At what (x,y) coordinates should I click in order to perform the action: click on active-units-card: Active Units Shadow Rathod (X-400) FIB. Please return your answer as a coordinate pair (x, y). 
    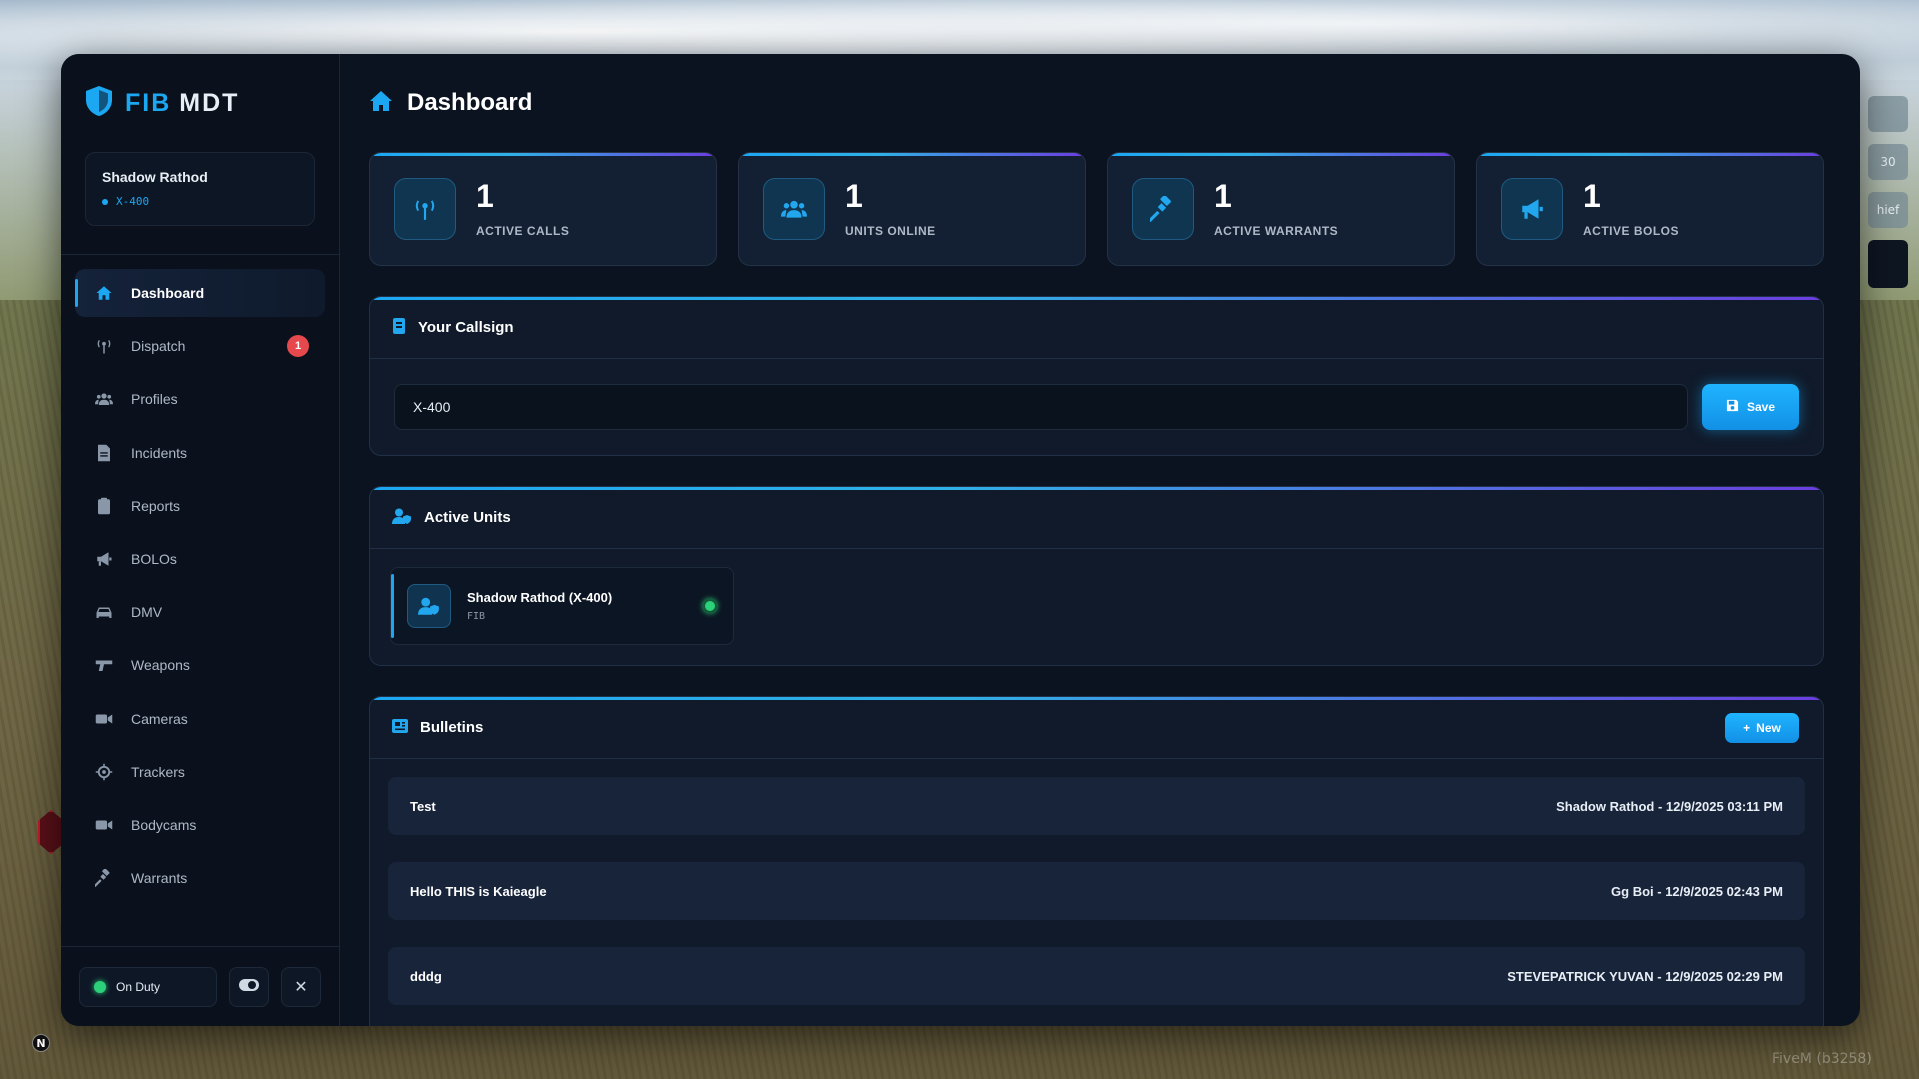
    Looking at the image, I should click on (1096, 576).